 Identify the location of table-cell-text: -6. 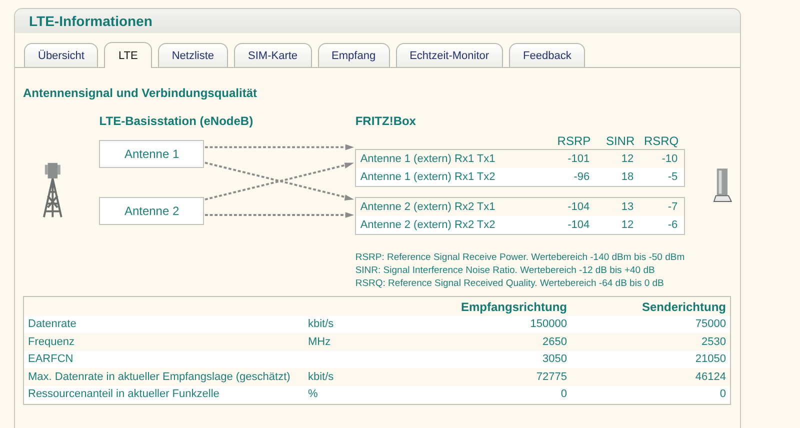
(672, 225).